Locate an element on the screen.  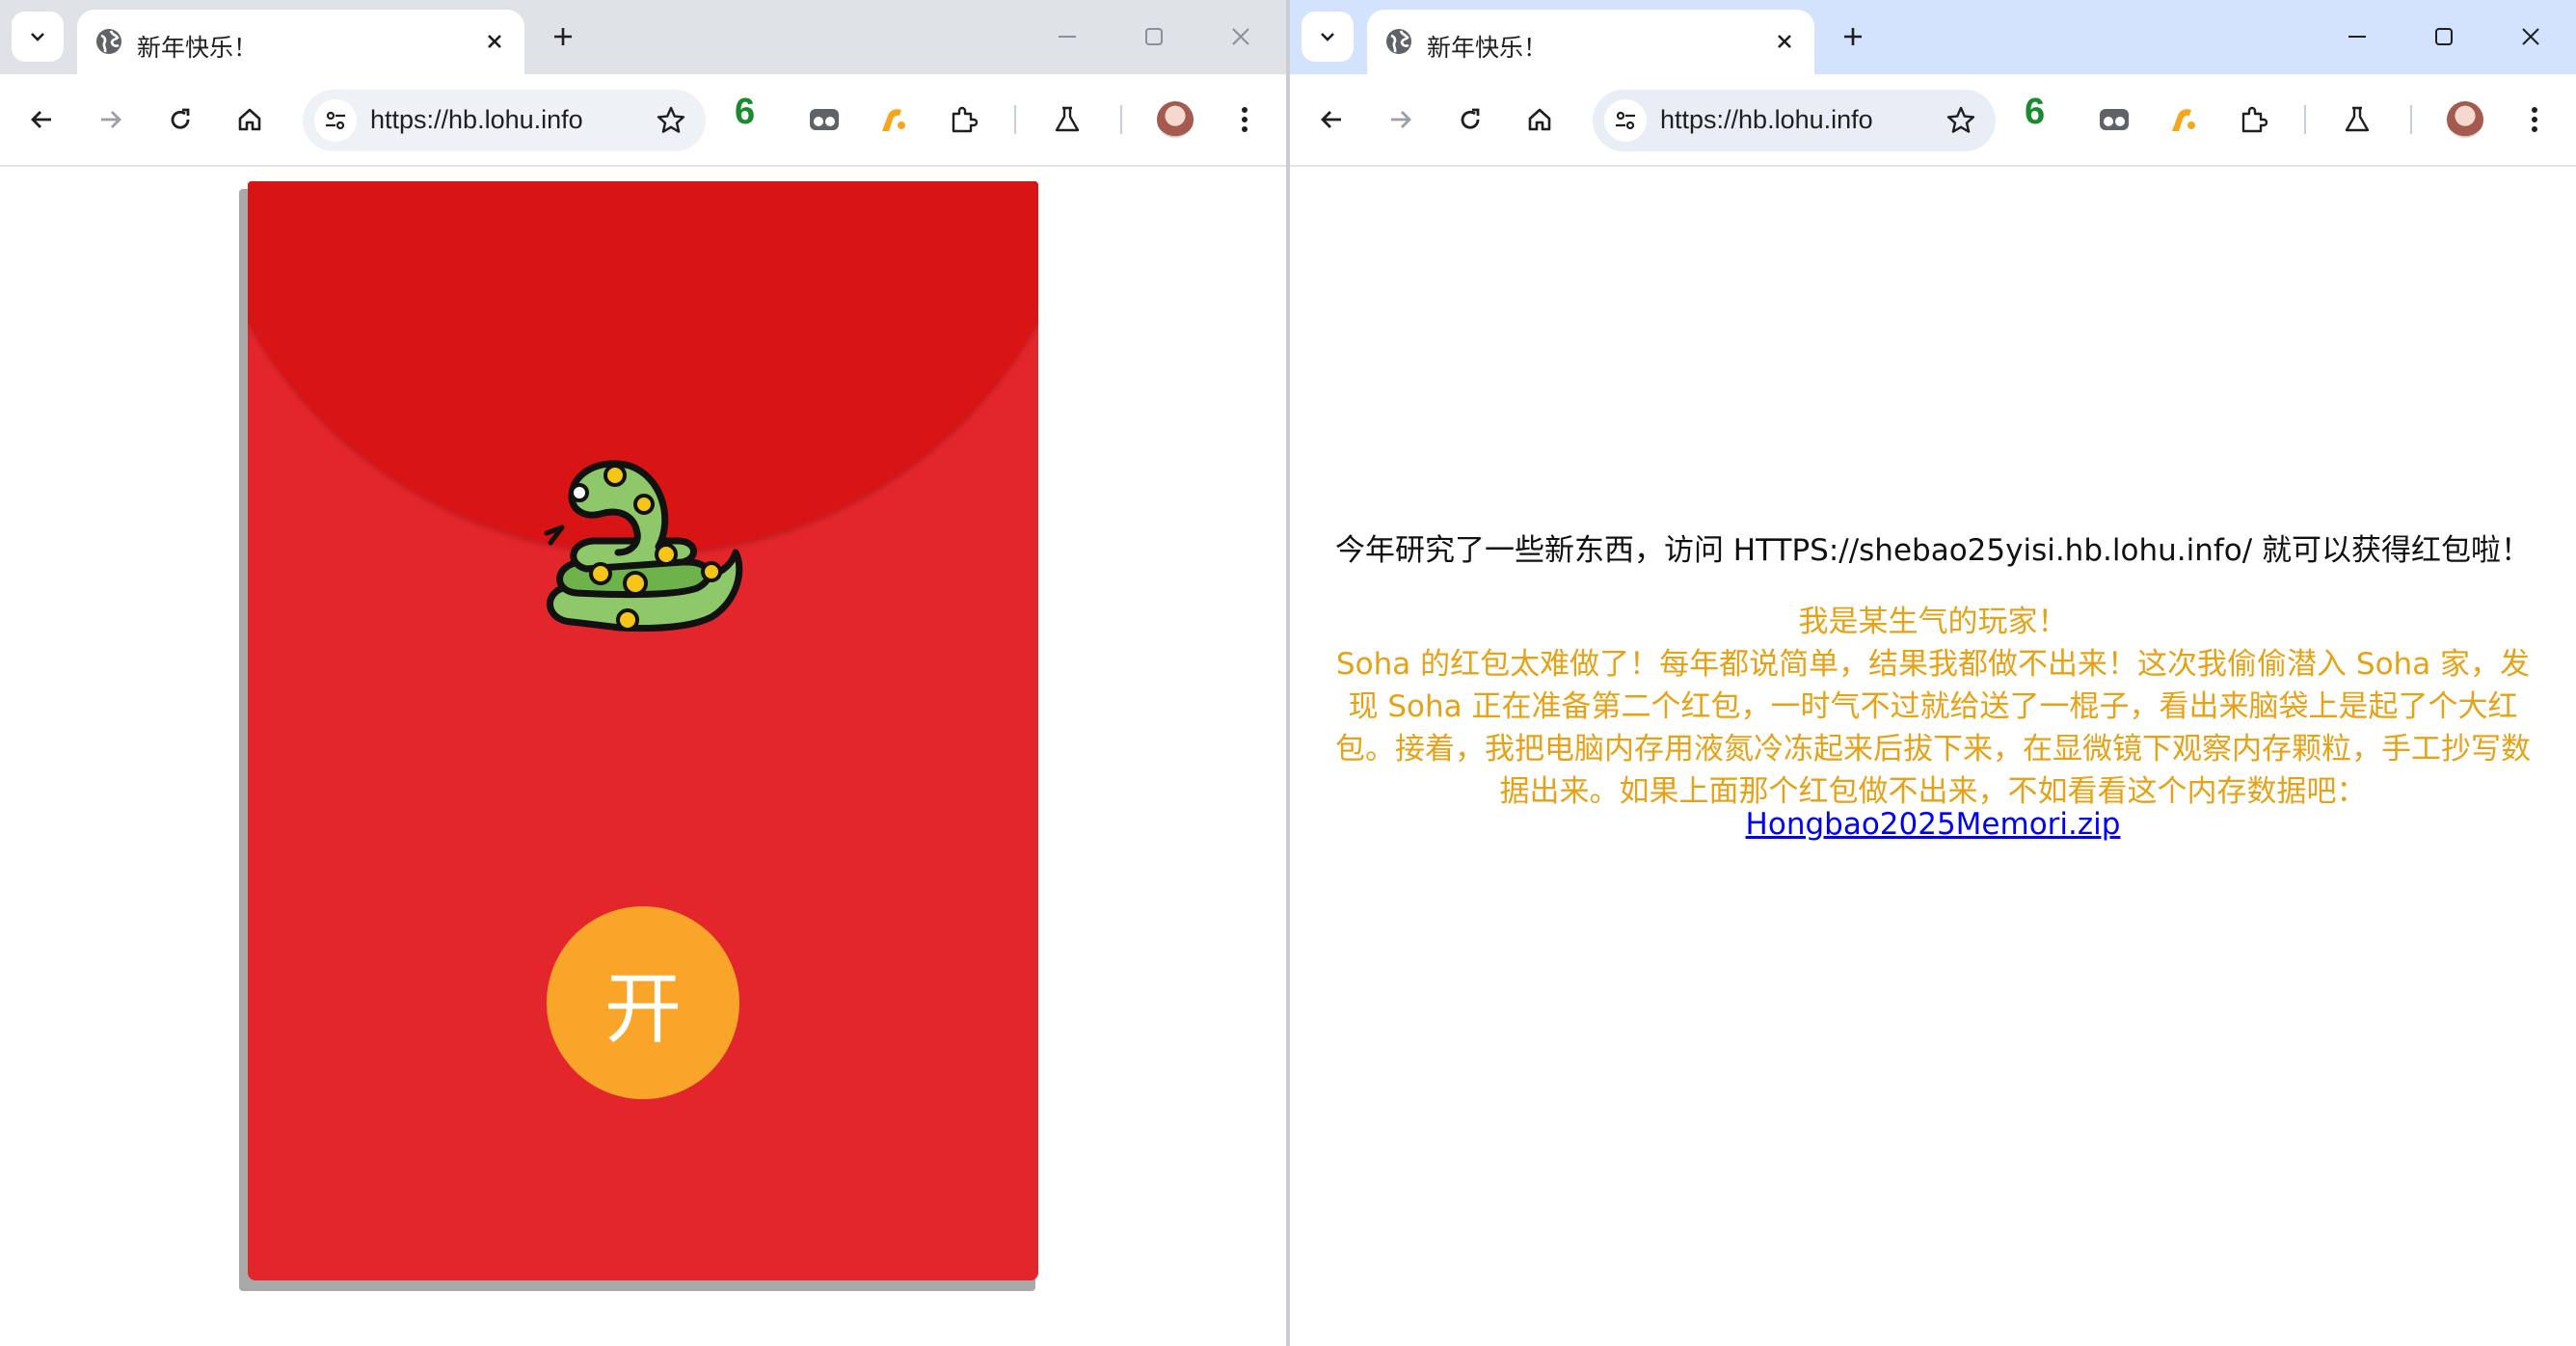
snake-icon is located at coordinates (643, 547).